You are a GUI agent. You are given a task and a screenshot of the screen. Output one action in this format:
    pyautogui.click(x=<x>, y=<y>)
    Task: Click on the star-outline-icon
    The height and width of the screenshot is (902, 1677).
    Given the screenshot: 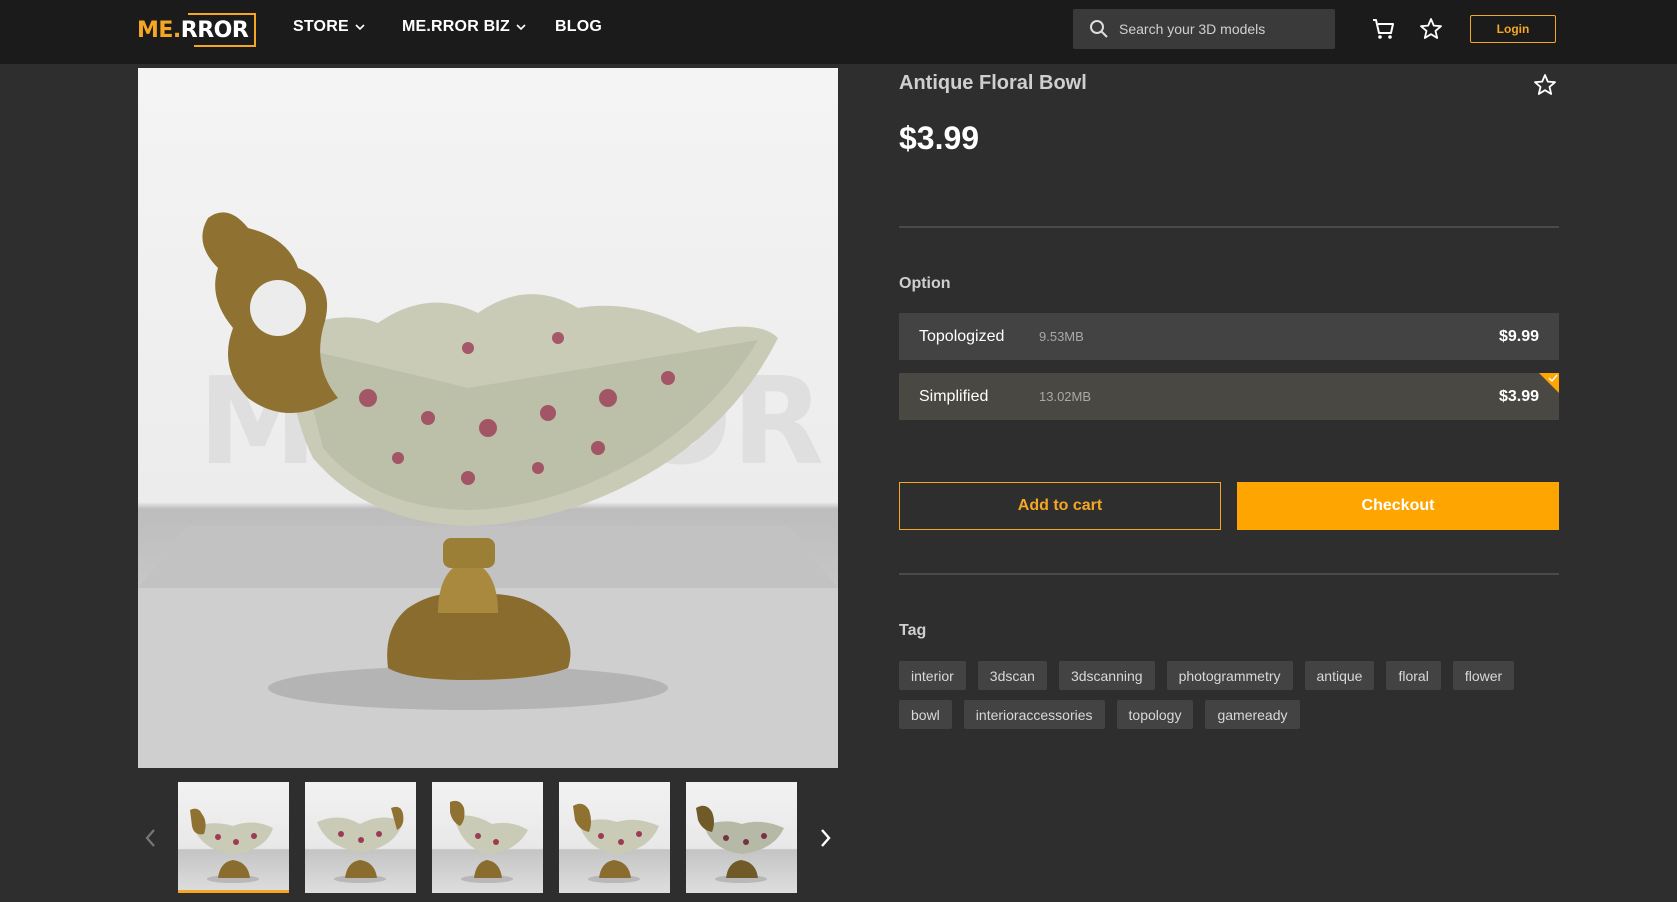 What is the action you would take?
    pyautogui.click(x=1431, y=29)
    